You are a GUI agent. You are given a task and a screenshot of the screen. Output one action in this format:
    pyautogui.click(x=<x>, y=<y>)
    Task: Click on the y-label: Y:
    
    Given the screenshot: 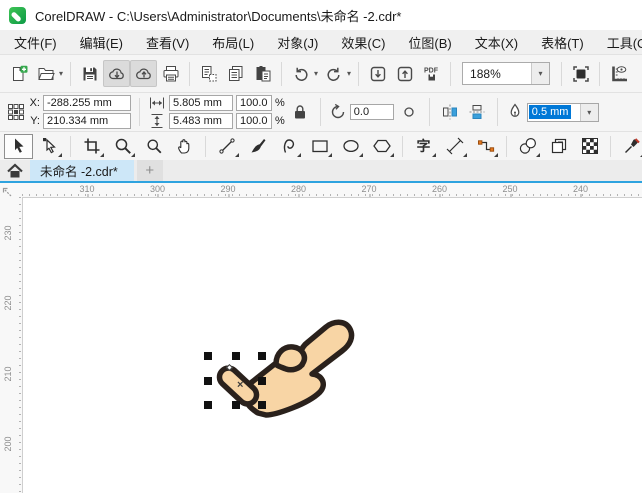 What is the action you would take?
    pyautogui.click(x=35, y=121)
    